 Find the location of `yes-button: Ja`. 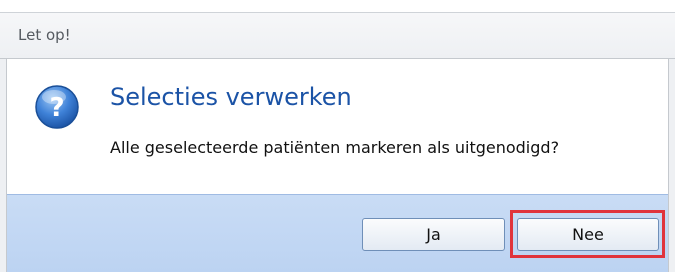

yes-button: Ja is located at coordinates (433, 234).